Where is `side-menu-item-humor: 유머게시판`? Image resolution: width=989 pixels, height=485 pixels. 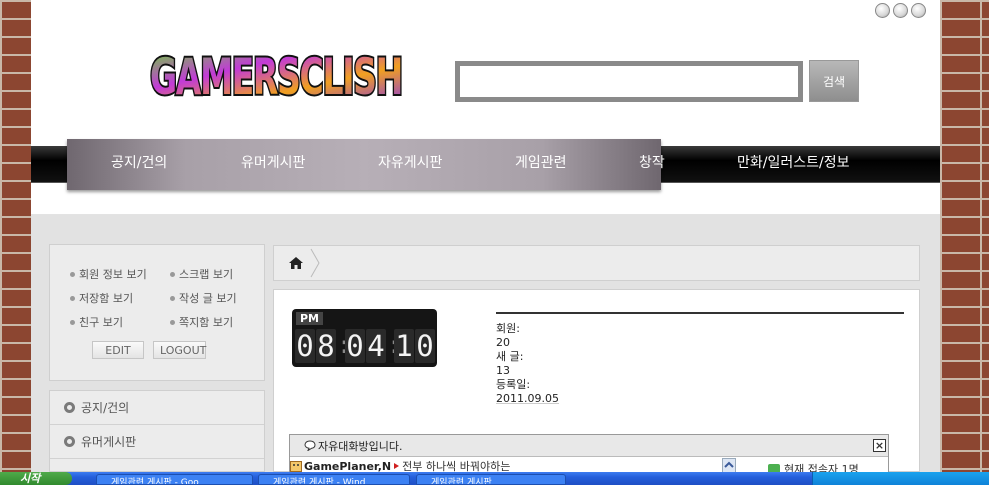
side-menu-item-humor: 유머게시판 is located at coordinates (157, 442).